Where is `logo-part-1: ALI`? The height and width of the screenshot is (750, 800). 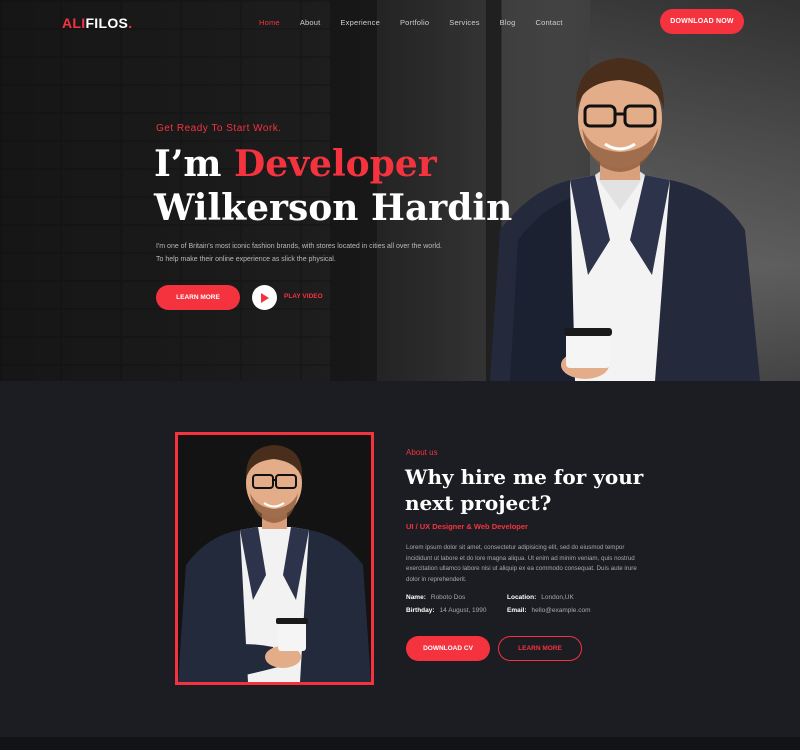
logo-part-1: ALI is located at coordinates (74, 23).